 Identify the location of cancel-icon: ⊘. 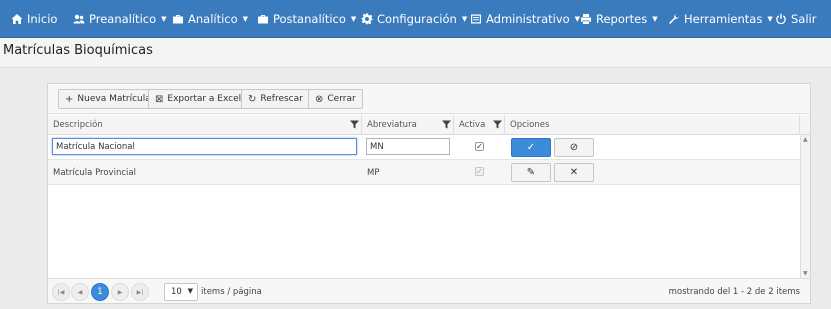
(574, 147).